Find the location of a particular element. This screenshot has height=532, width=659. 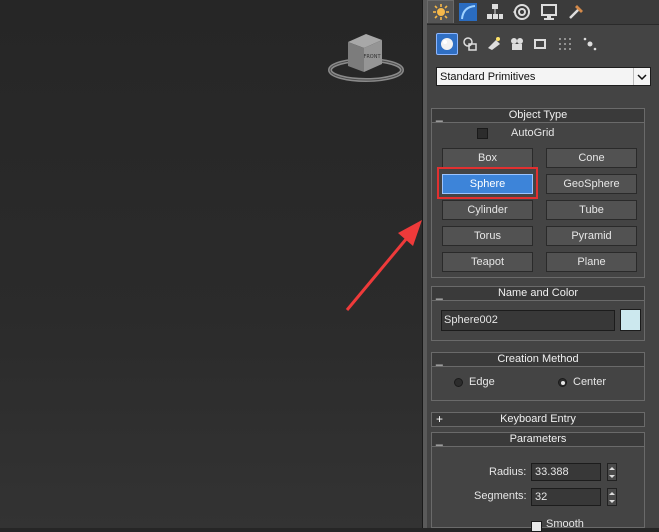

rollout-object-type-header: _ Object Type is located at coordinates (538, 115).